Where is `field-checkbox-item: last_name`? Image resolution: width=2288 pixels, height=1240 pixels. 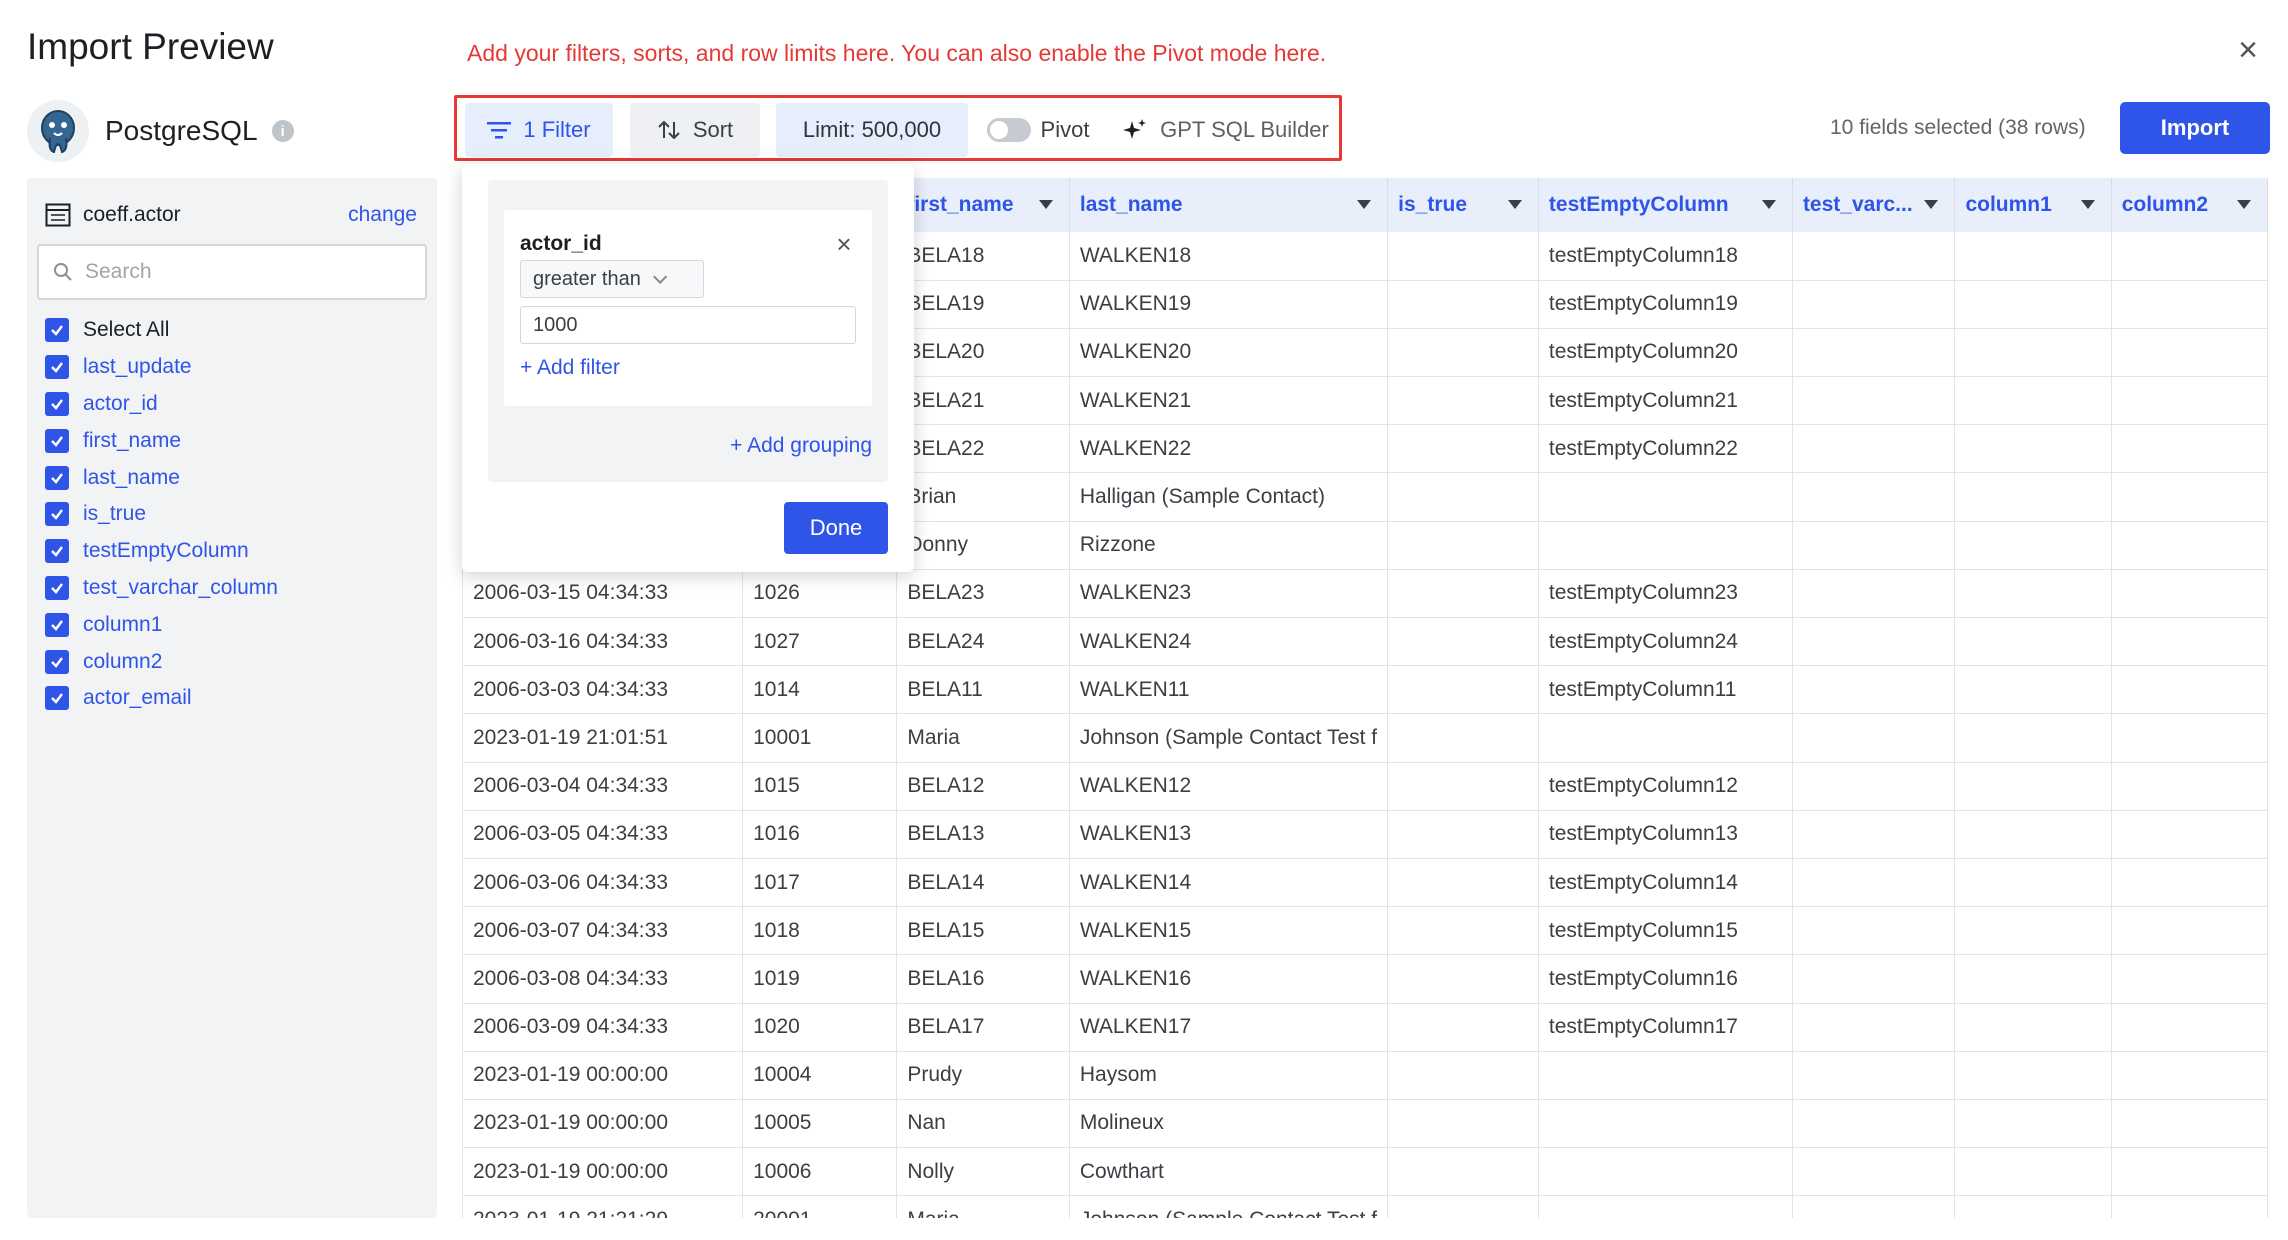
field-checkbox-item: last_name is located at coordinates (161, 477).